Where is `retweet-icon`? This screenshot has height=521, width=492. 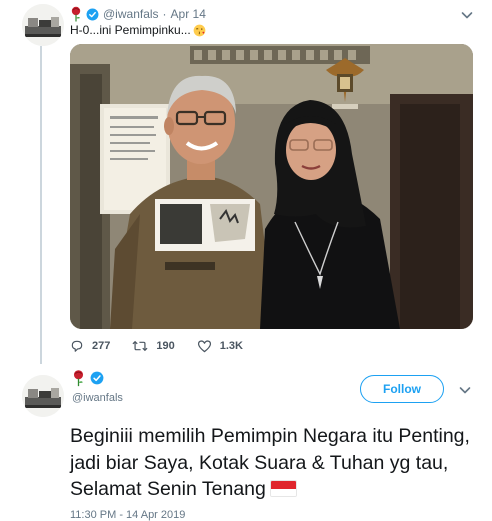 retweet-icon is located at coordinates (140, 346).